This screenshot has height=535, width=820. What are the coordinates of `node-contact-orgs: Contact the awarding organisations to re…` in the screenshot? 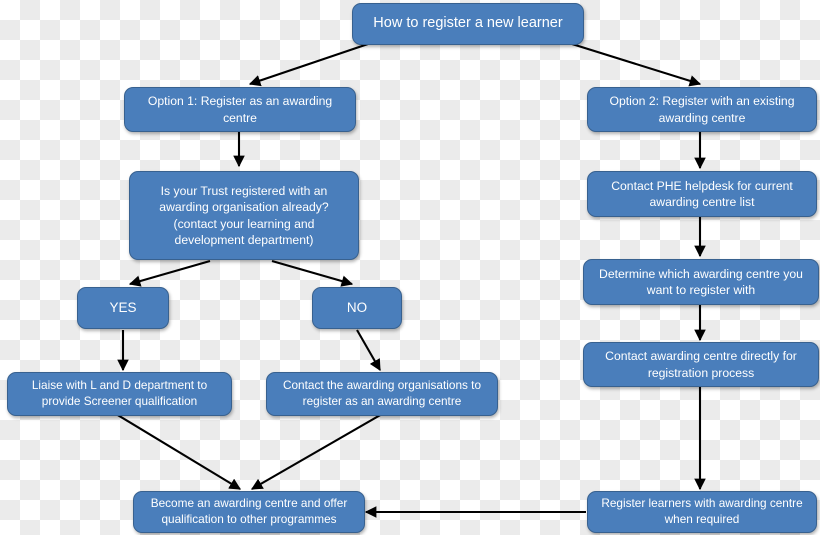 It's located at (382, 394).